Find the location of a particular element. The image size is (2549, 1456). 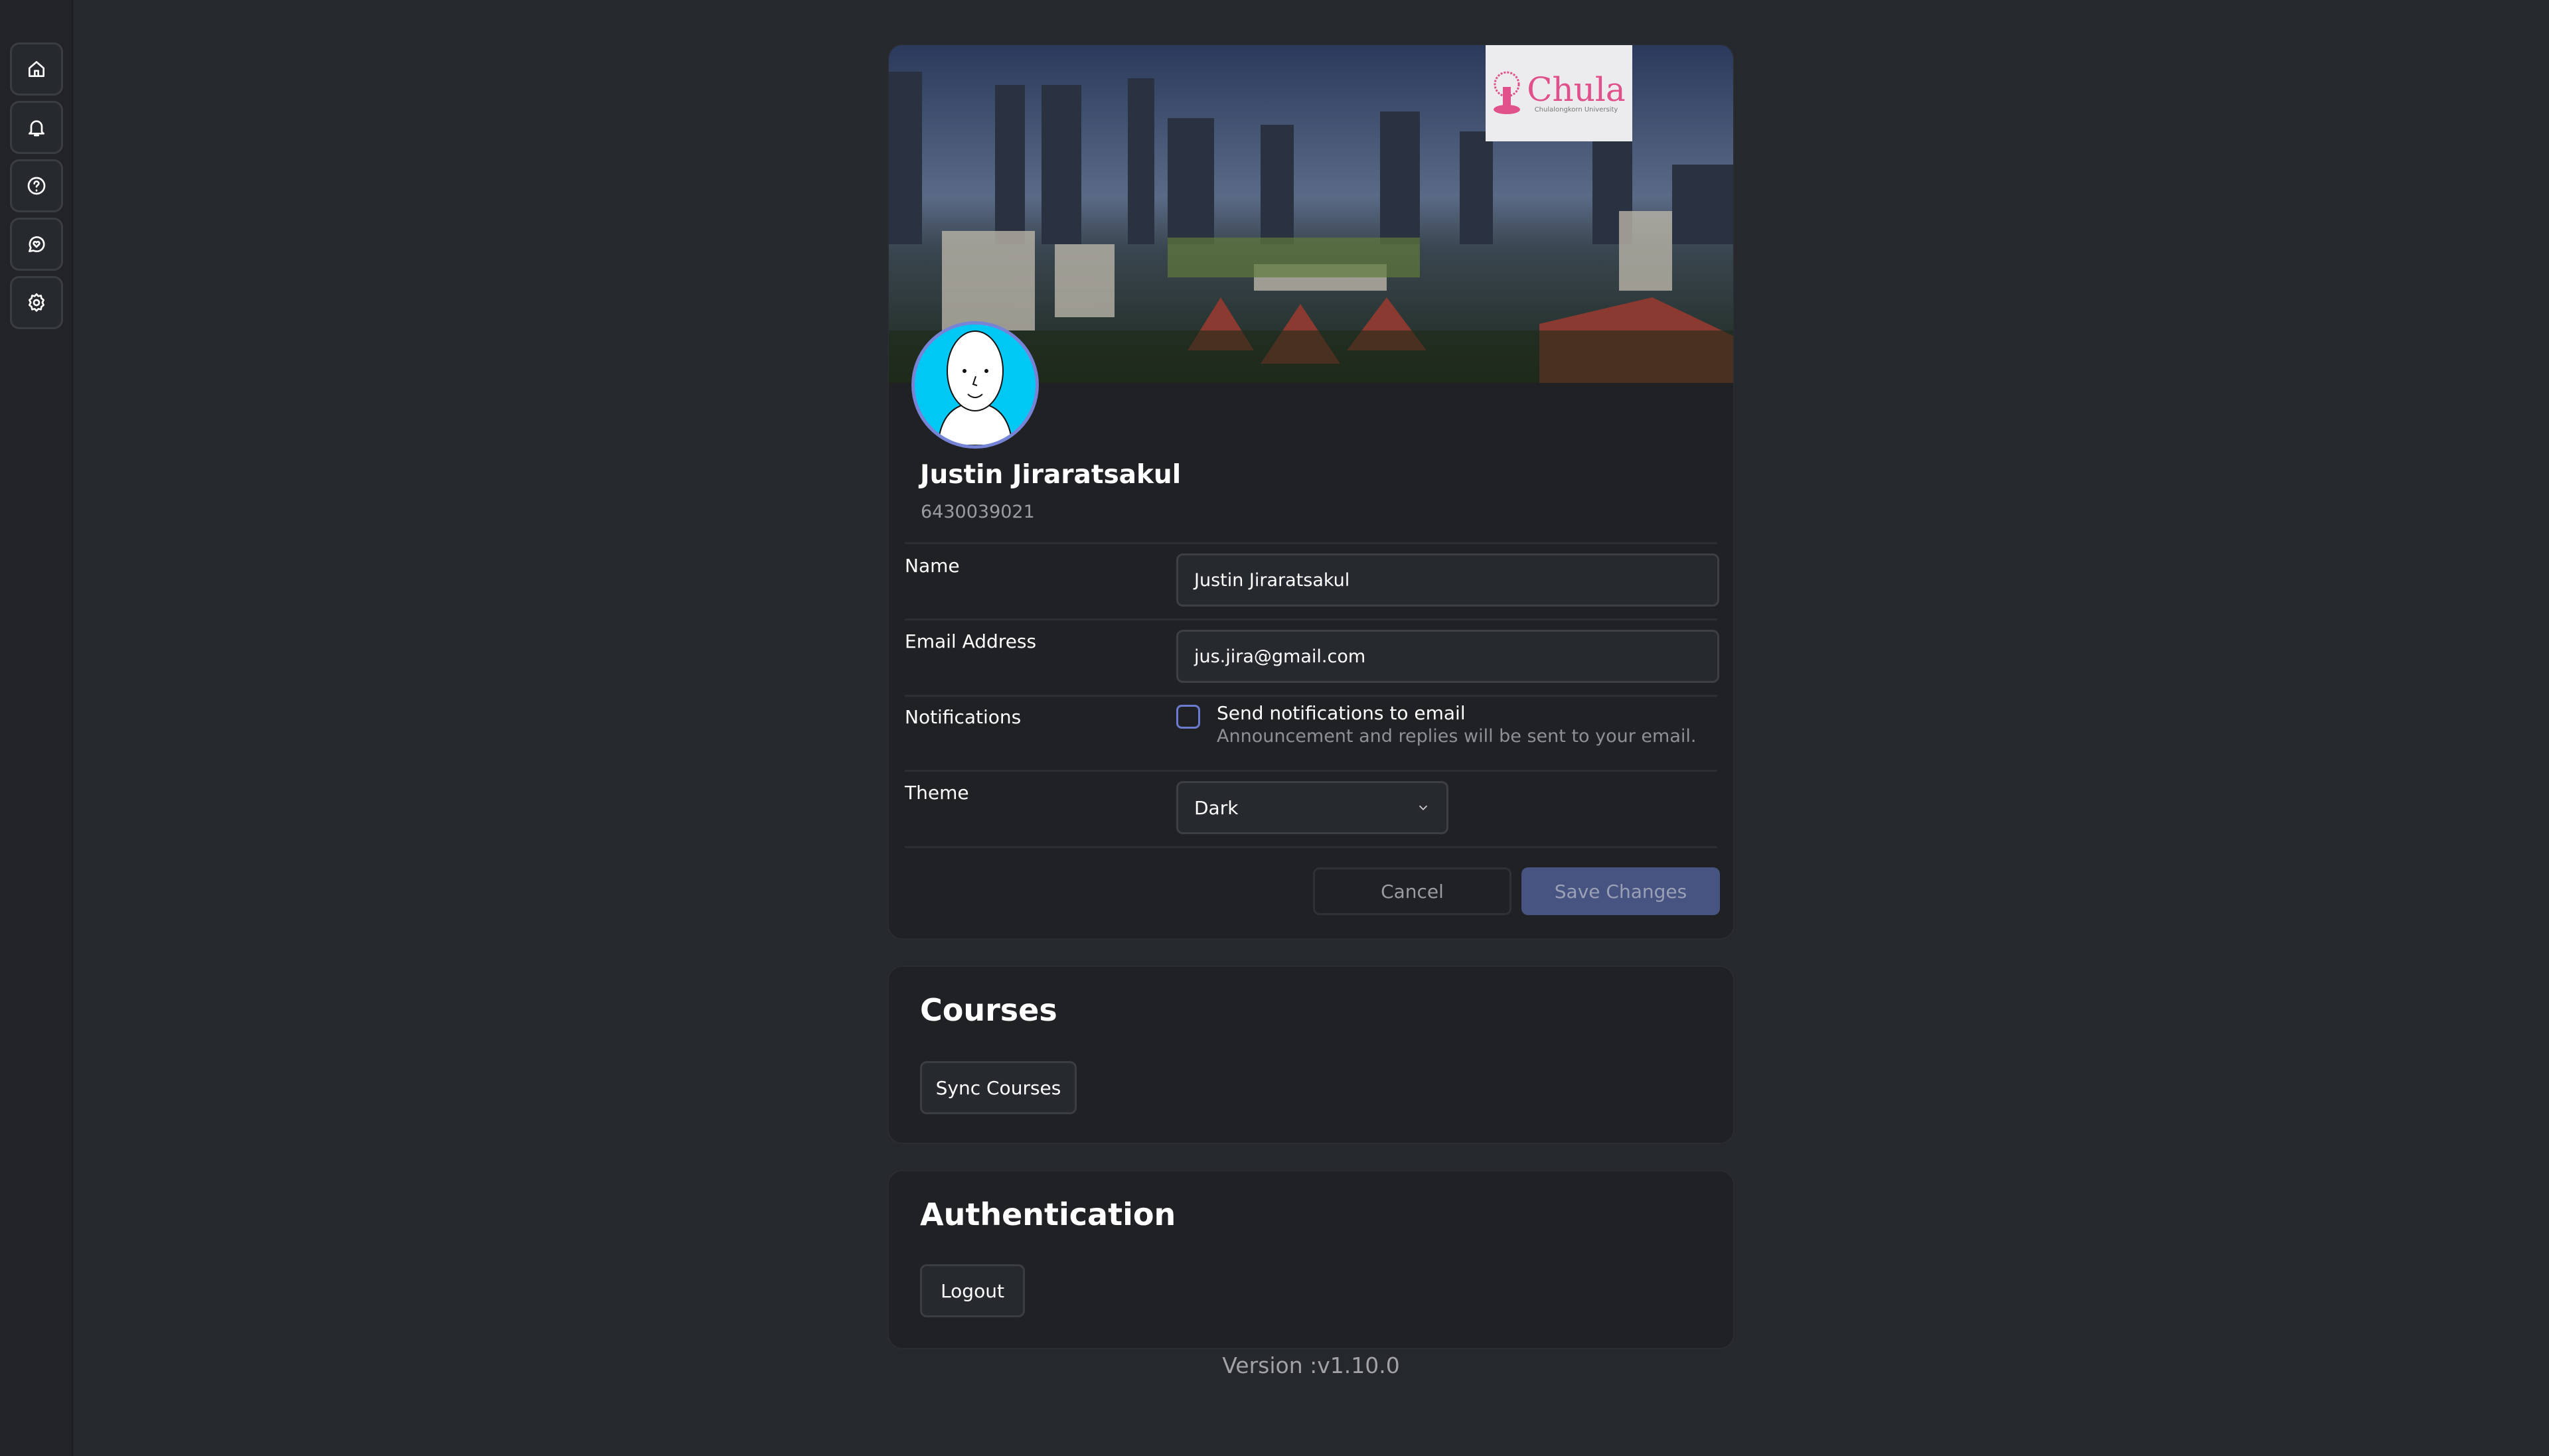

theme-select: Dark is located at coordinates (1312, 807).